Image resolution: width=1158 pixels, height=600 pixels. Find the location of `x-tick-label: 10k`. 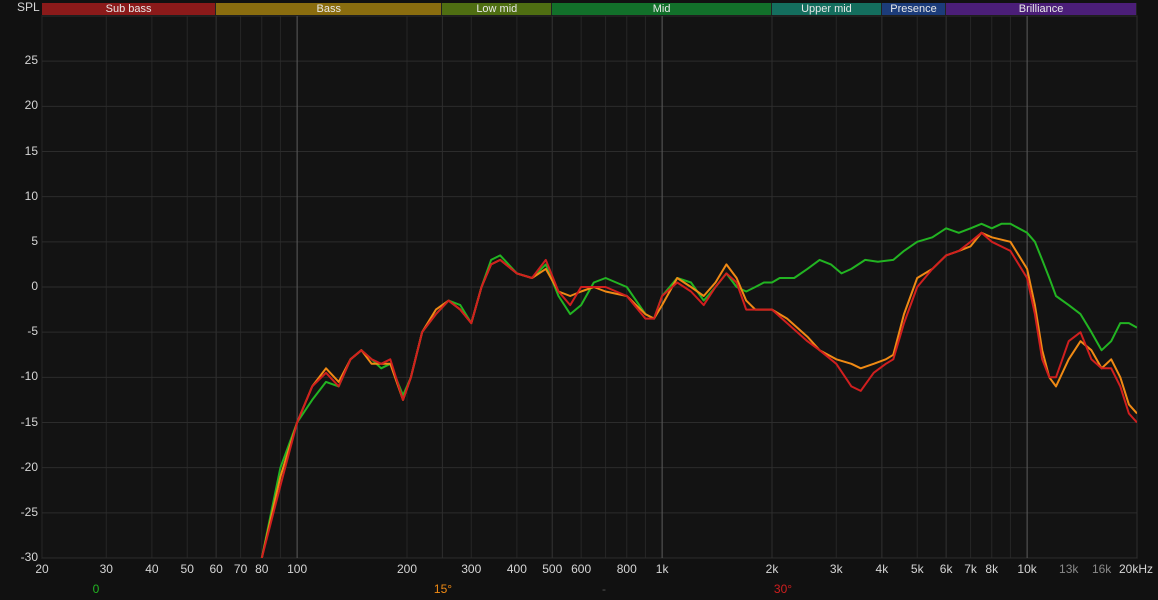

x-tick-label: 10k is located at coordinates (1027, 569).